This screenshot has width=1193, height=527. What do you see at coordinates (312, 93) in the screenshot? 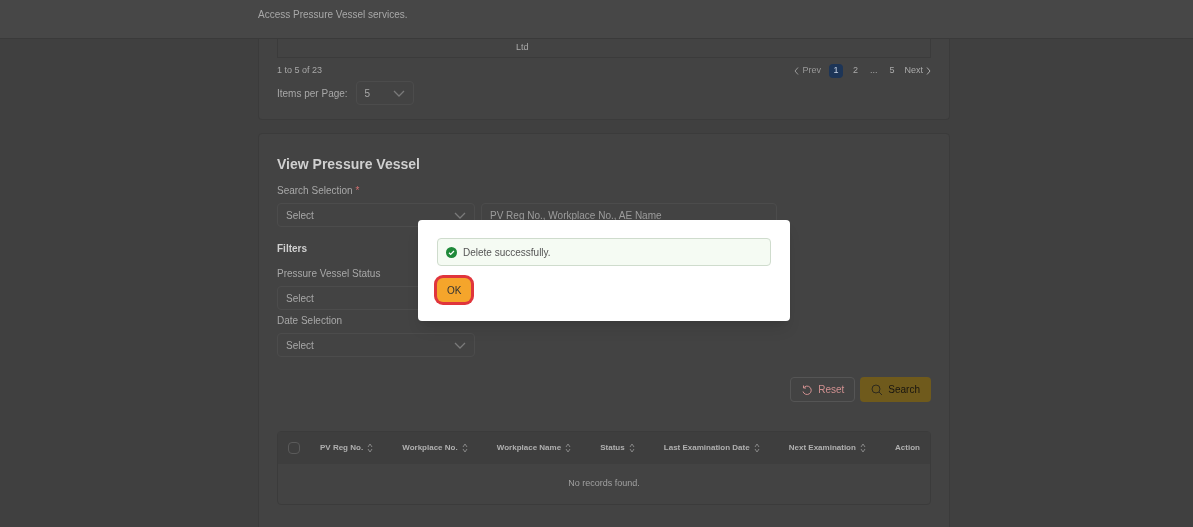
I see `items-per-page-label: Items per Page:` at bounding box center [312, 93].